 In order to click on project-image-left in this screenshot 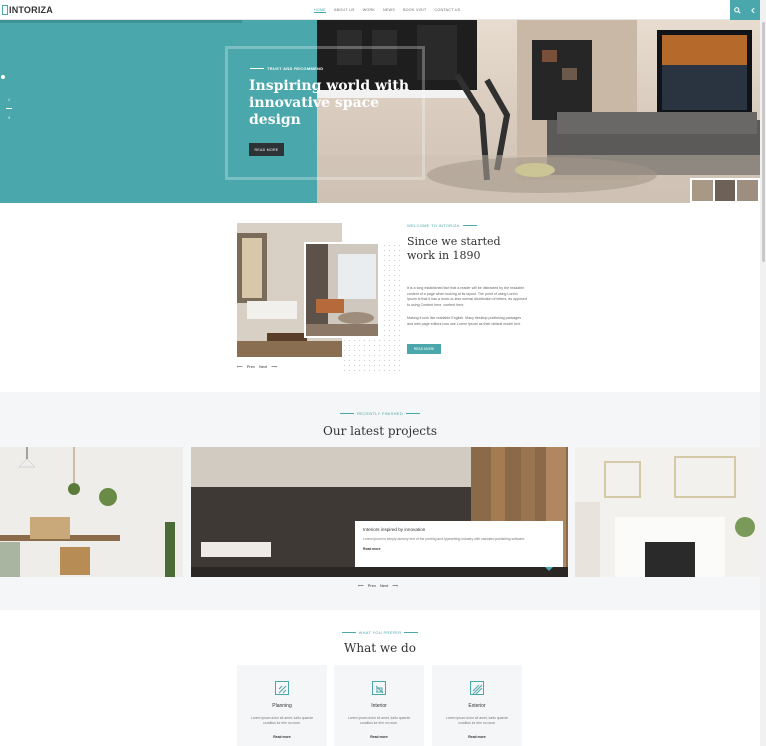, I will do `click(91, 512)`.